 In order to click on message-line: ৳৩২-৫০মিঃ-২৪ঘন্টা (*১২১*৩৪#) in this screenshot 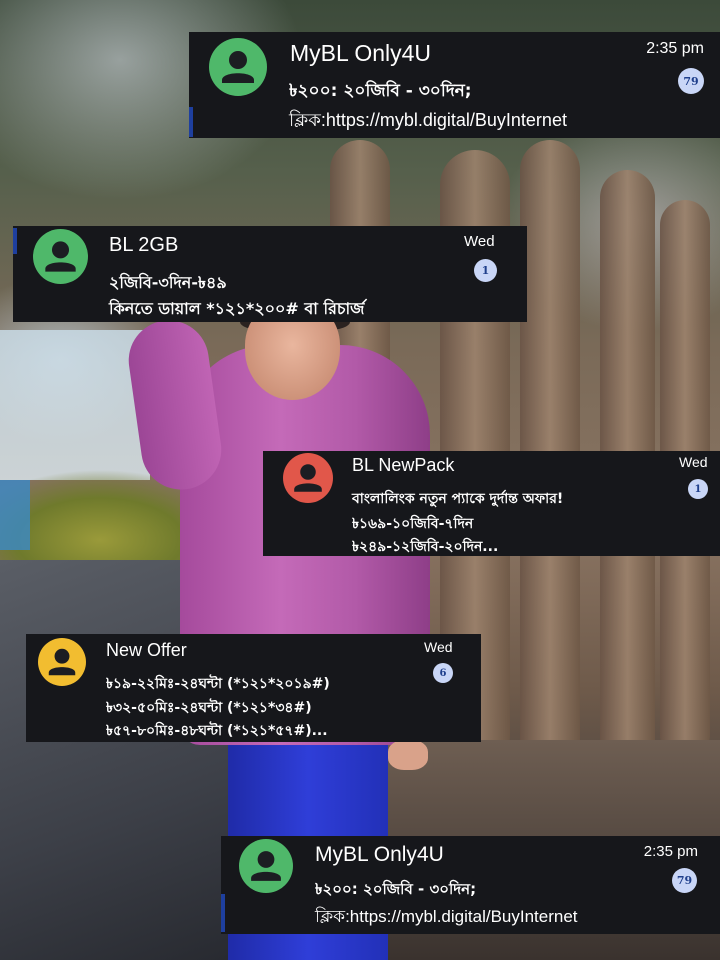, I will do `click(209, 708)`.